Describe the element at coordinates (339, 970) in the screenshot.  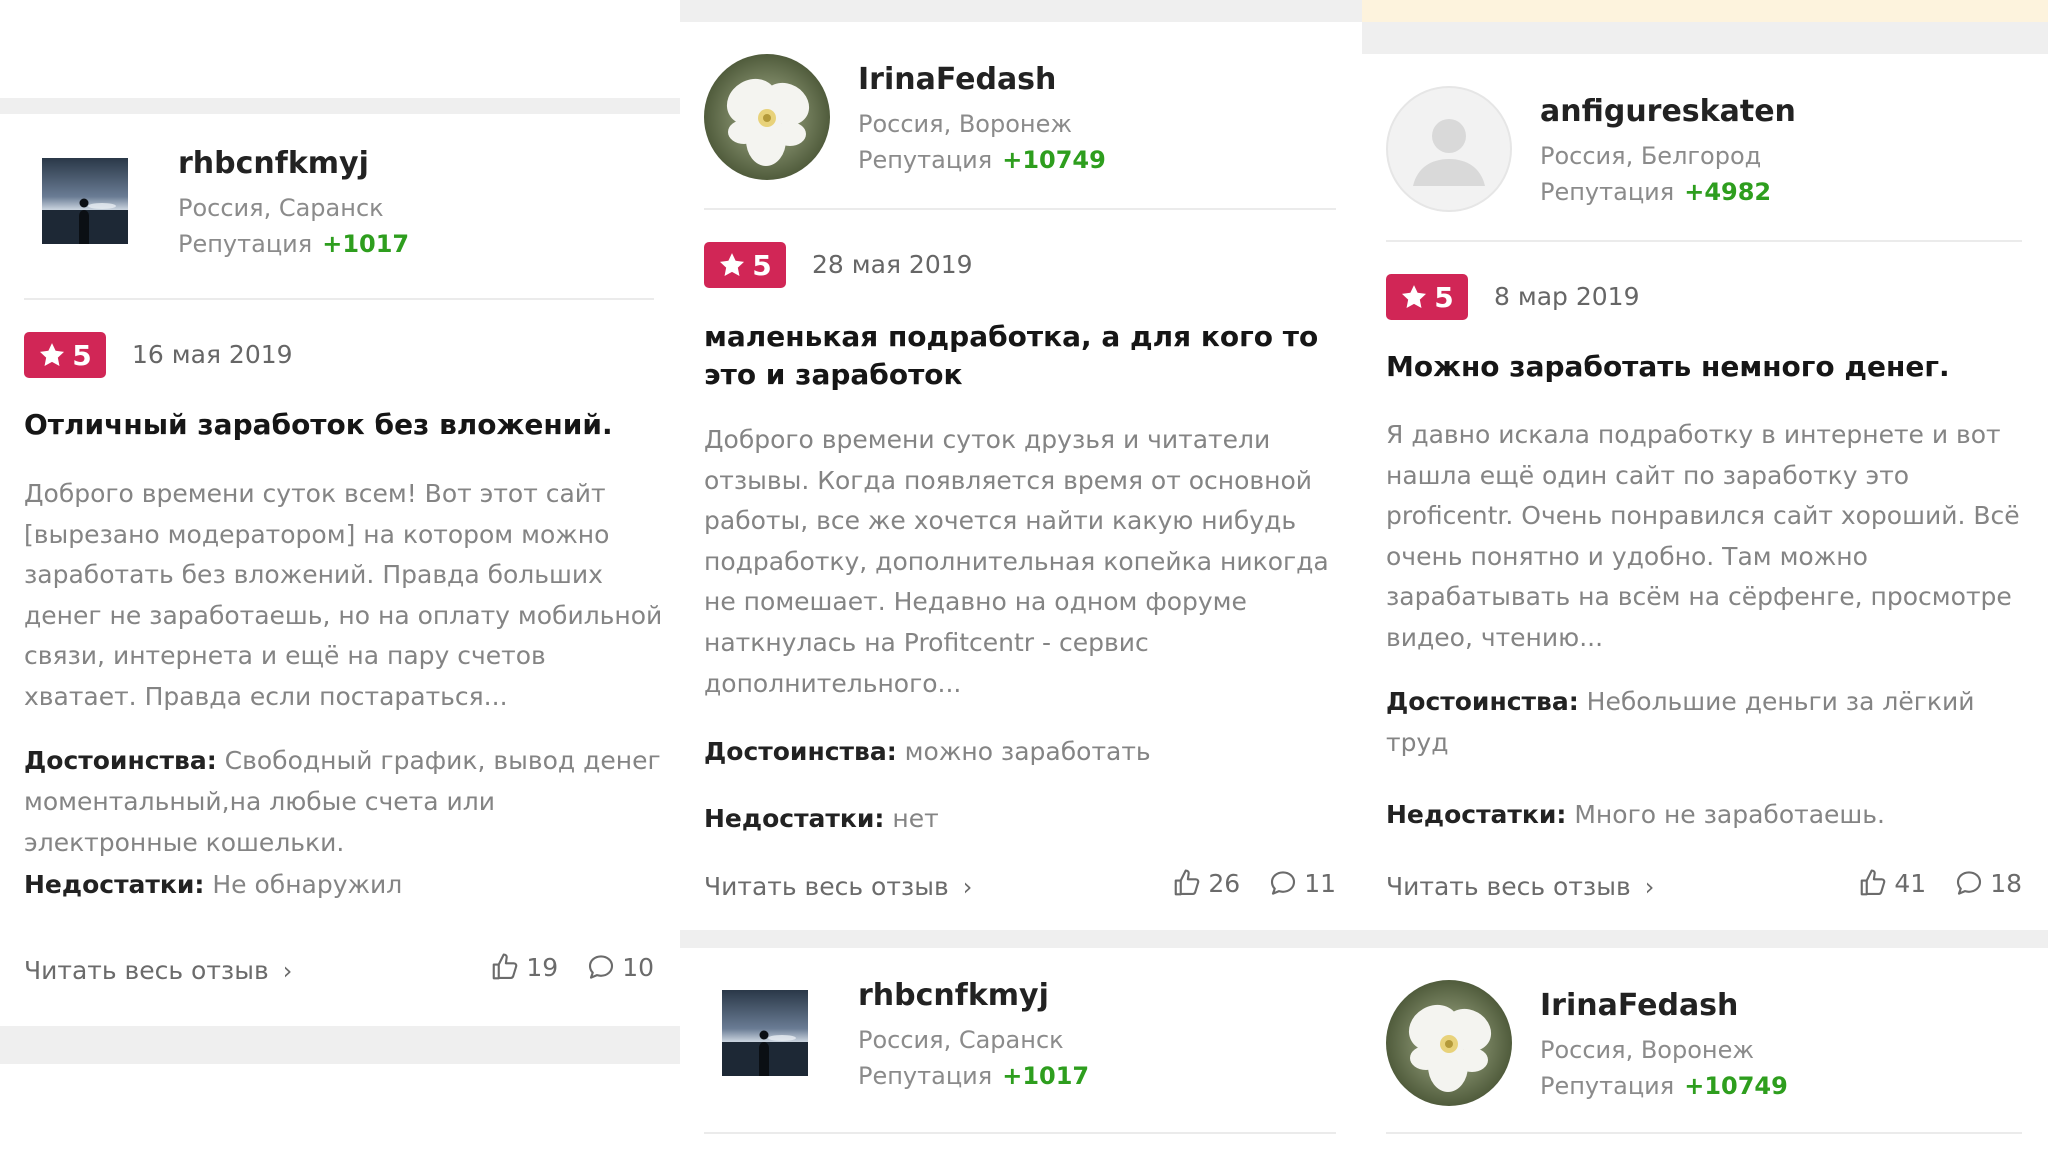
I see `review-footer: Читать весь отзыв › 19 10` at that location.